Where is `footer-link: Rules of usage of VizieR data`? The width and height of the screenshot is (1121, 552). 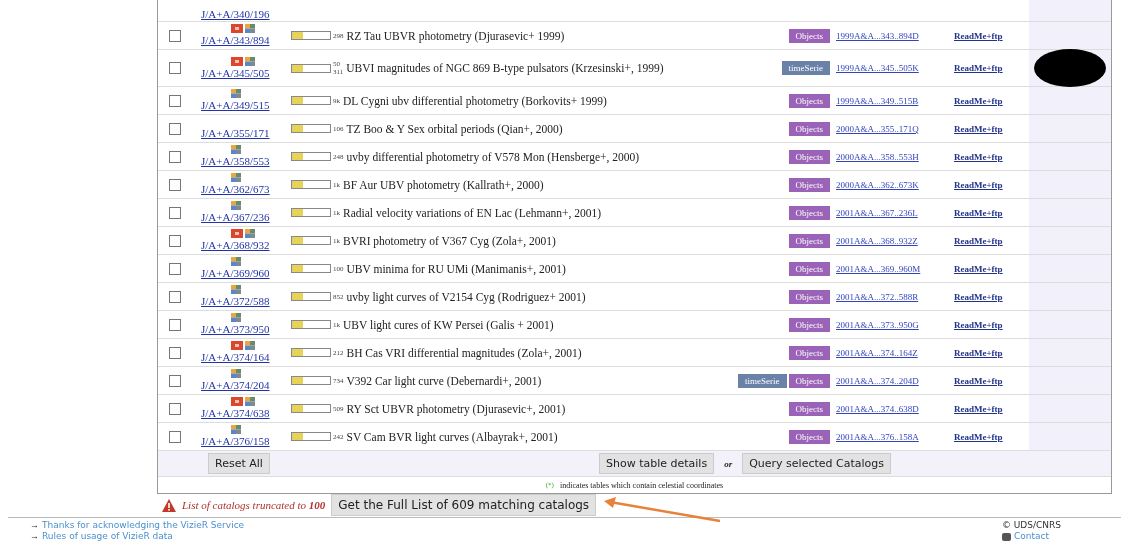
footer-link: Rules of usage of VizieR data is located at coordinates (107, 536).